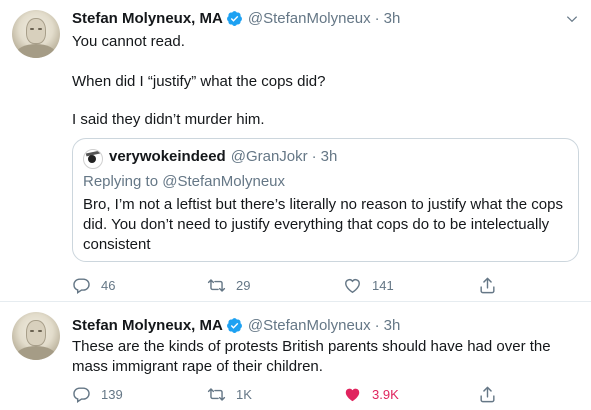 The image size is (591, 410). I want to click on tweet-text-line: mass immigrant rape of their children., so click(197, 366).